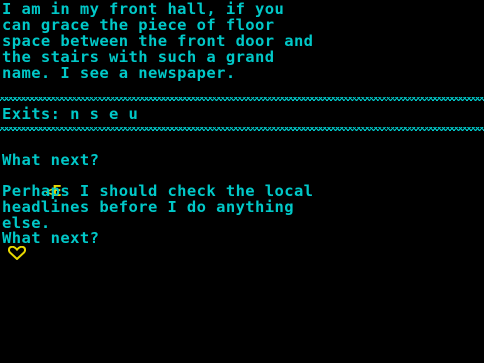 This screenshot has width=484, height=363. What do you see at coordinates (138, 25) in the screenshot?
I see `room-description-line-2: can grace the piece of floor` at bounding box center [138, 25].